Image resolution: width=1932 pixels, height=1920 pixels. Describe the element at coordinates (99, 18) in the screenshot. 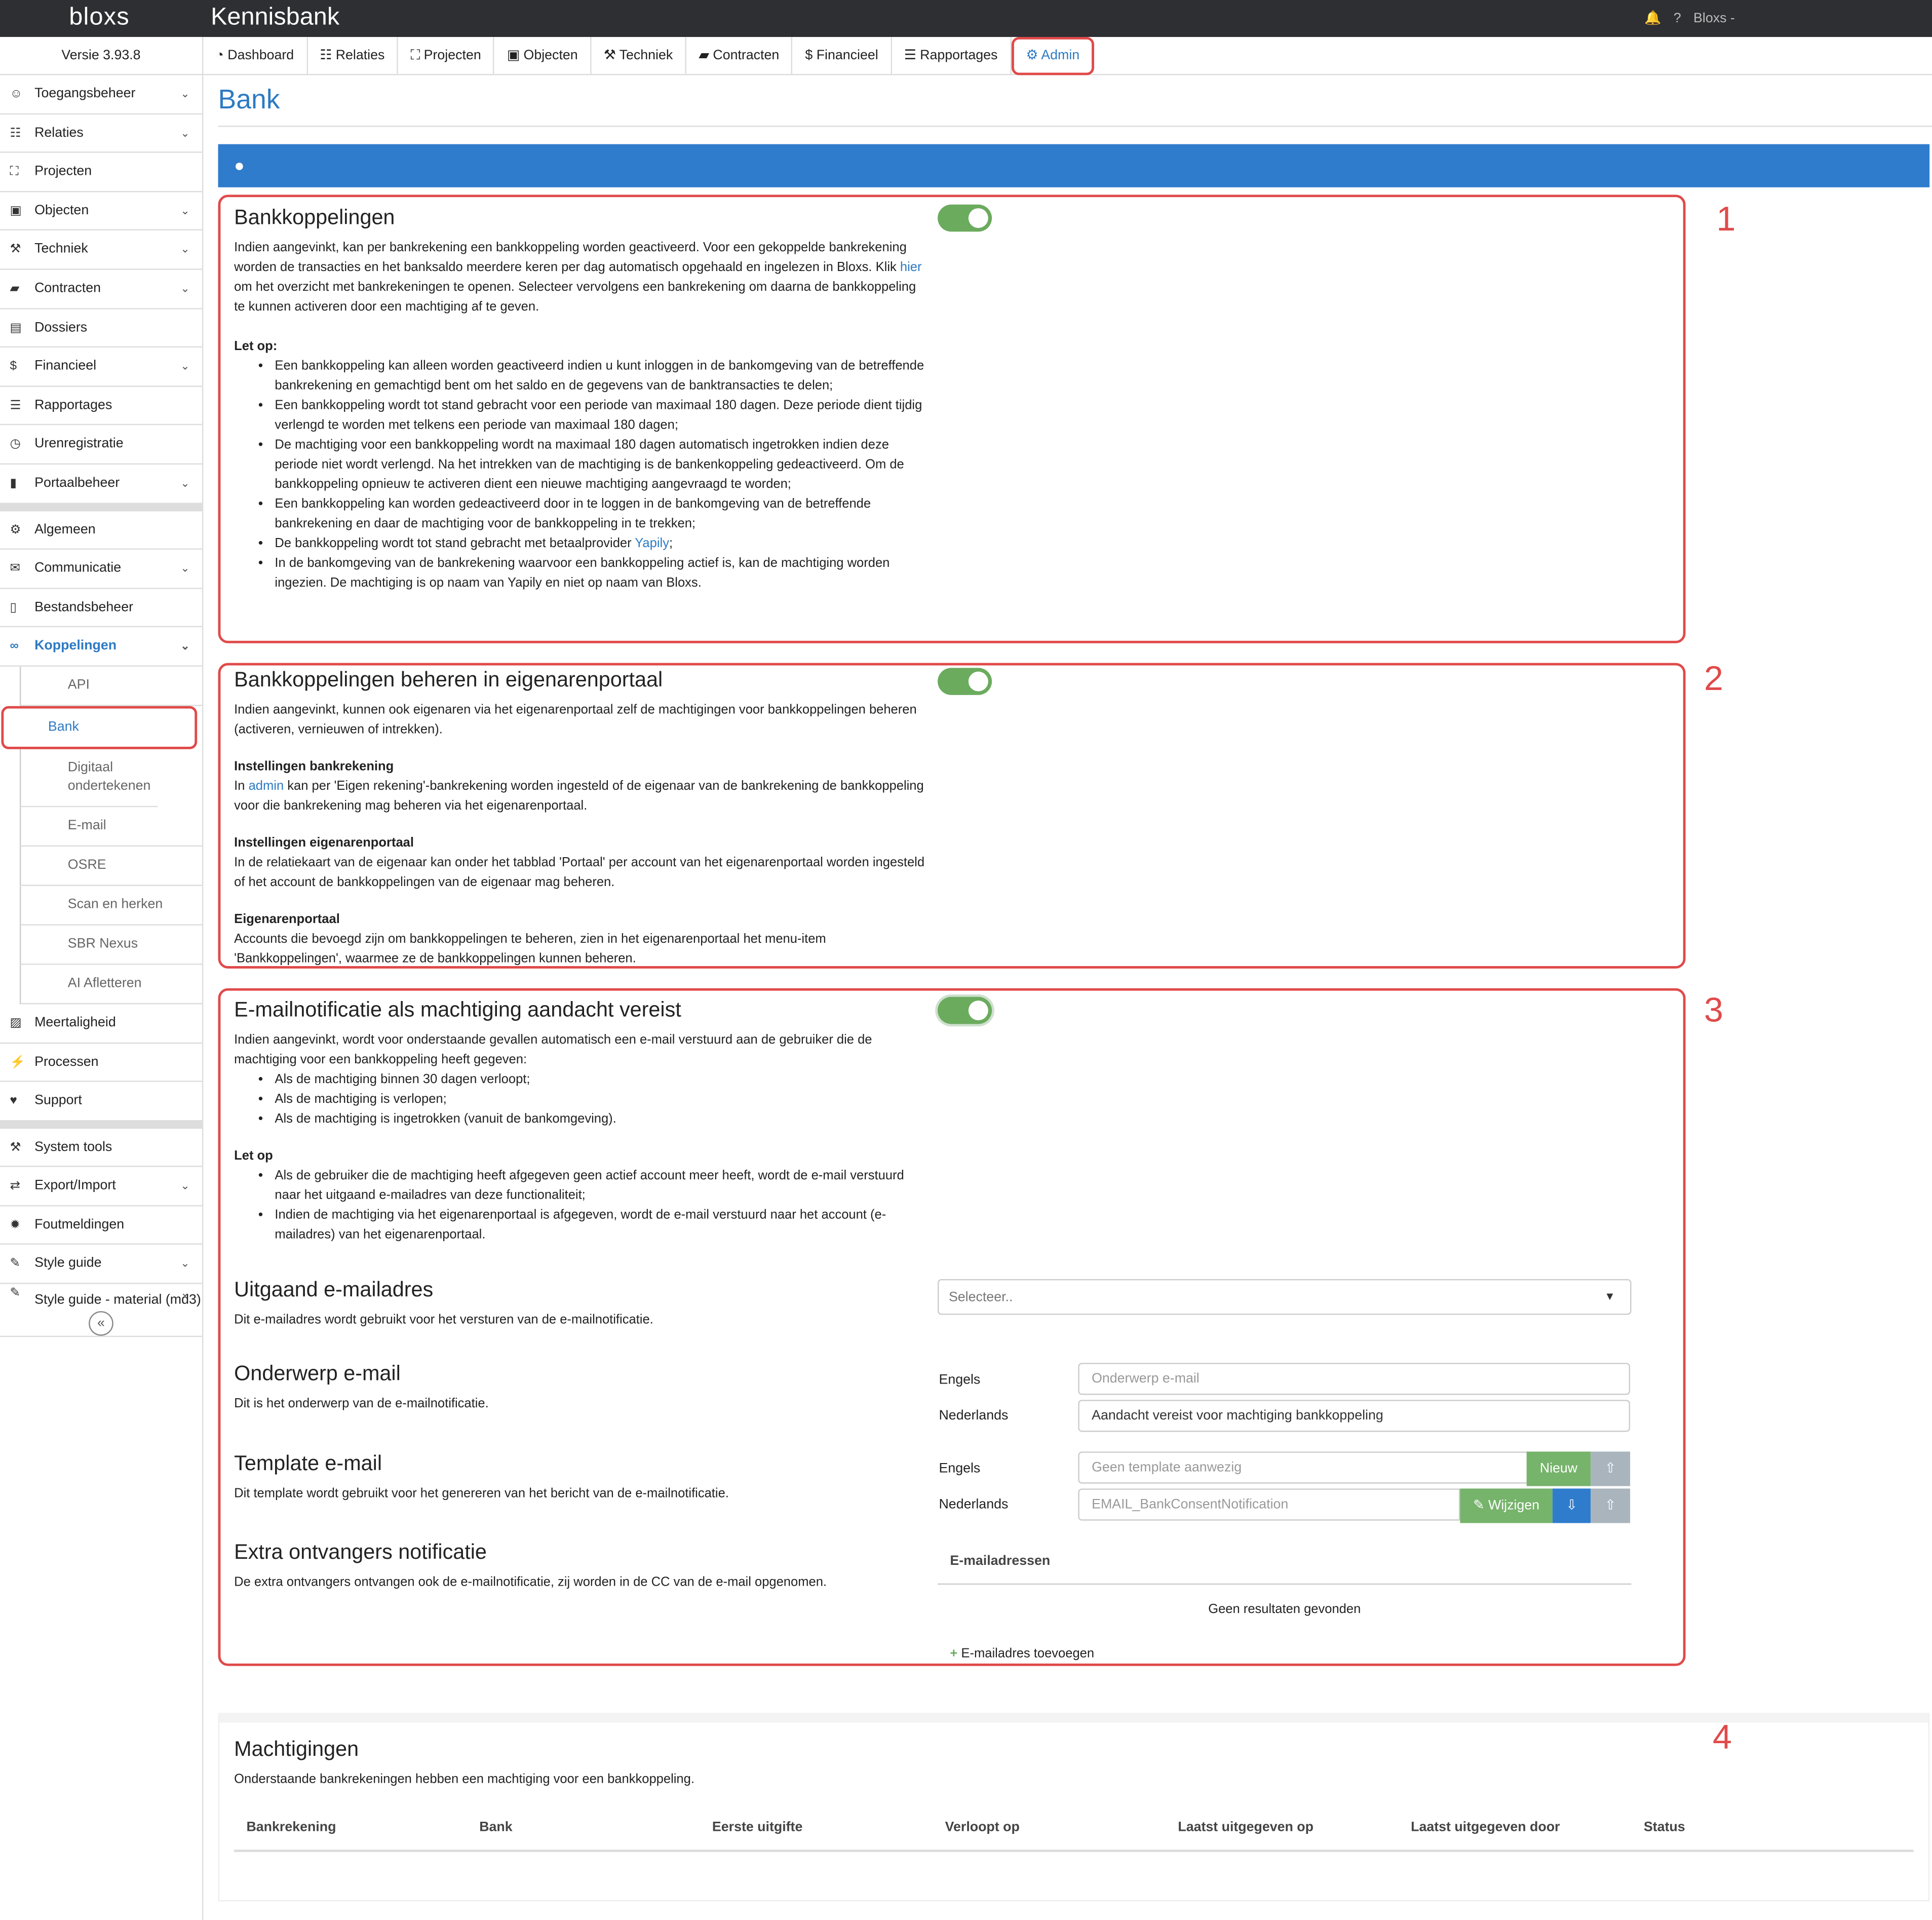

I see `logo: bloxs` at that location.